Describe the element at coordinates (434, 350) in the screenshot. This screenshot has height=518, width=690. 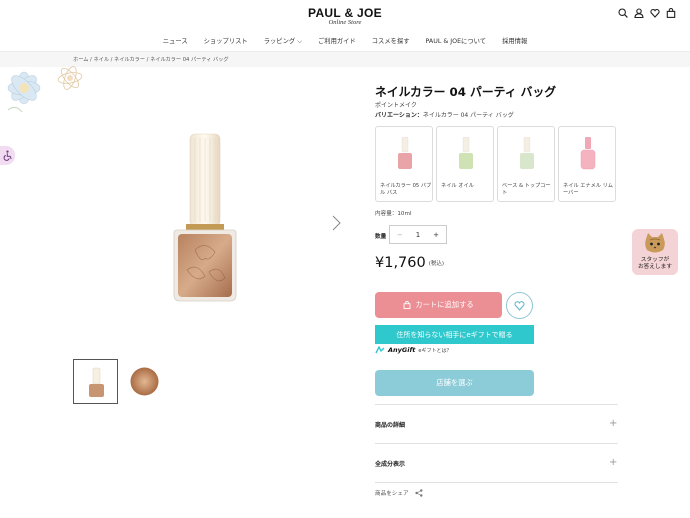
I see `anygift-question: eギフトとは？` at that location.